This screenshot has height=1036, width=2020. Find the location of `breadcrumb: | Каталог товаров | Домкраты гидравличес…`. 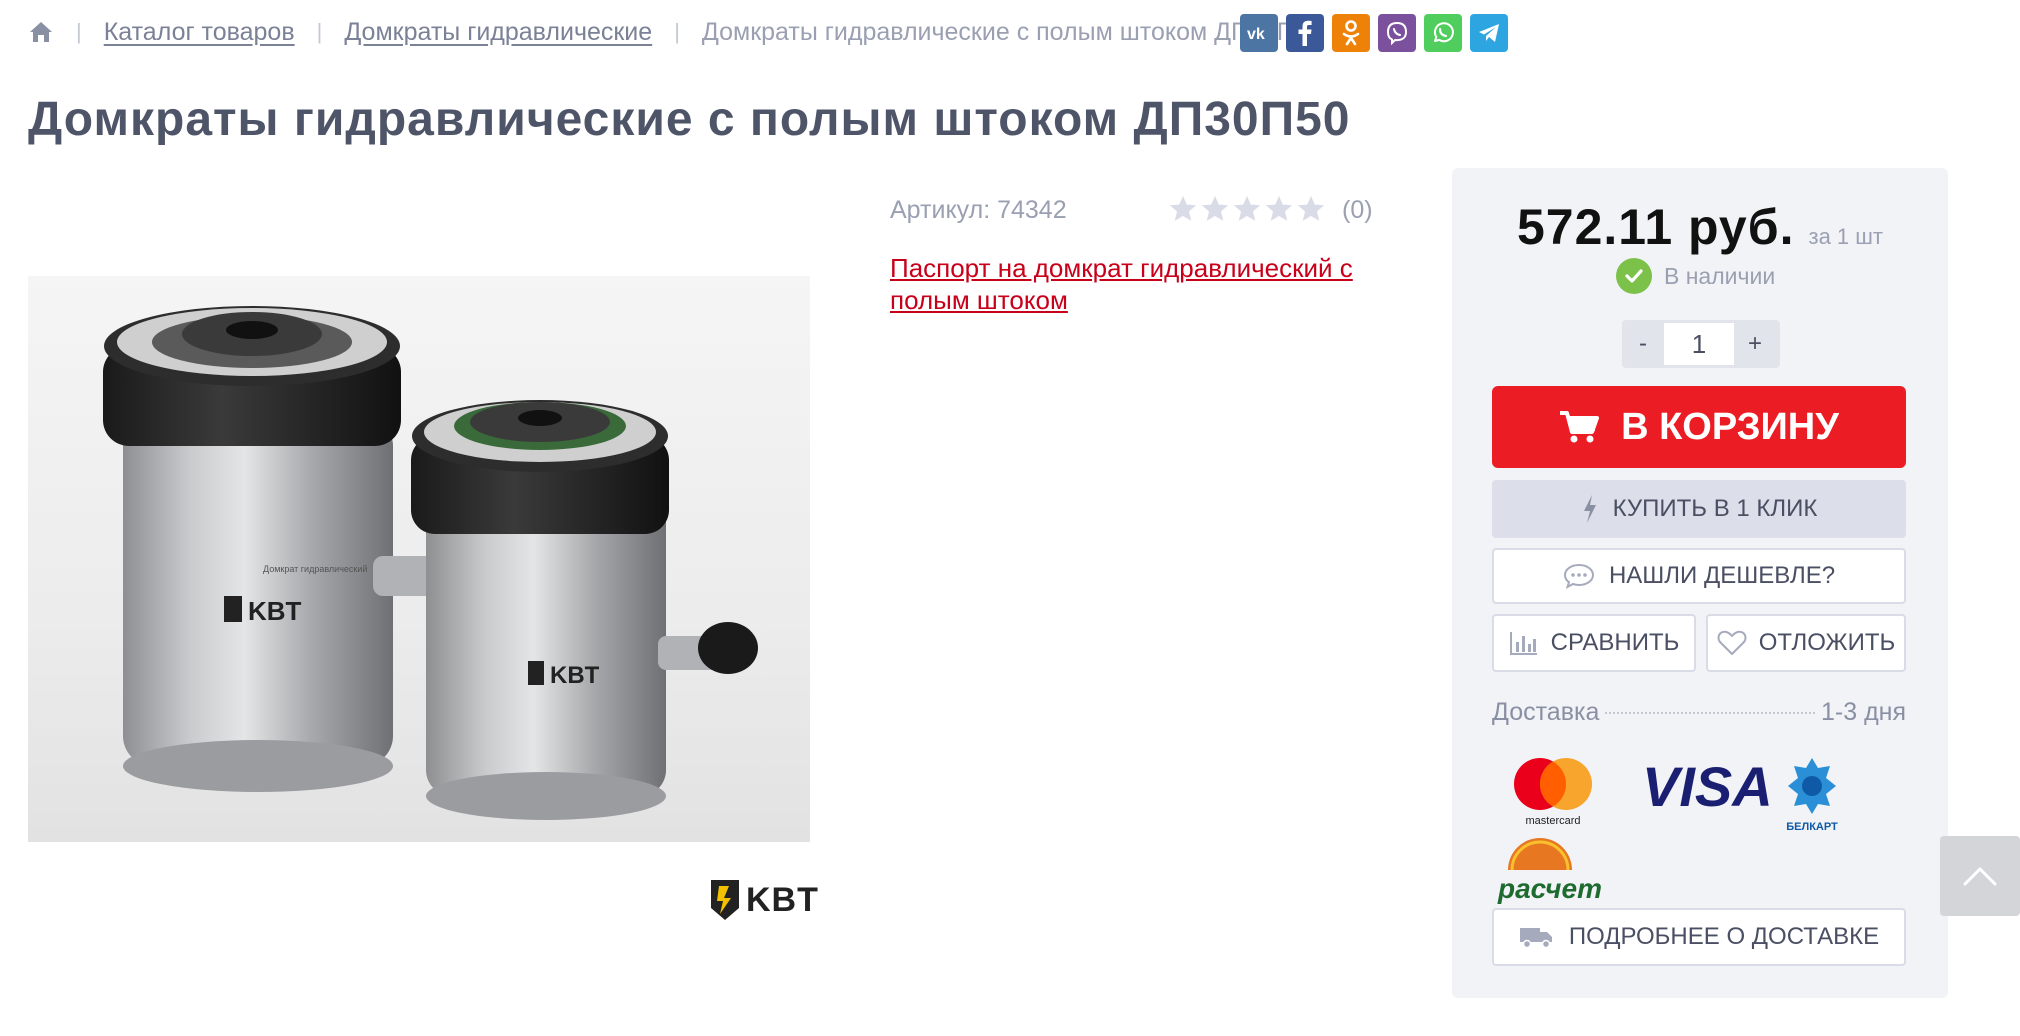

breadcrumb: | Каталог товаров | Домкраты гидравличес… is located at coordinates (675, 32).